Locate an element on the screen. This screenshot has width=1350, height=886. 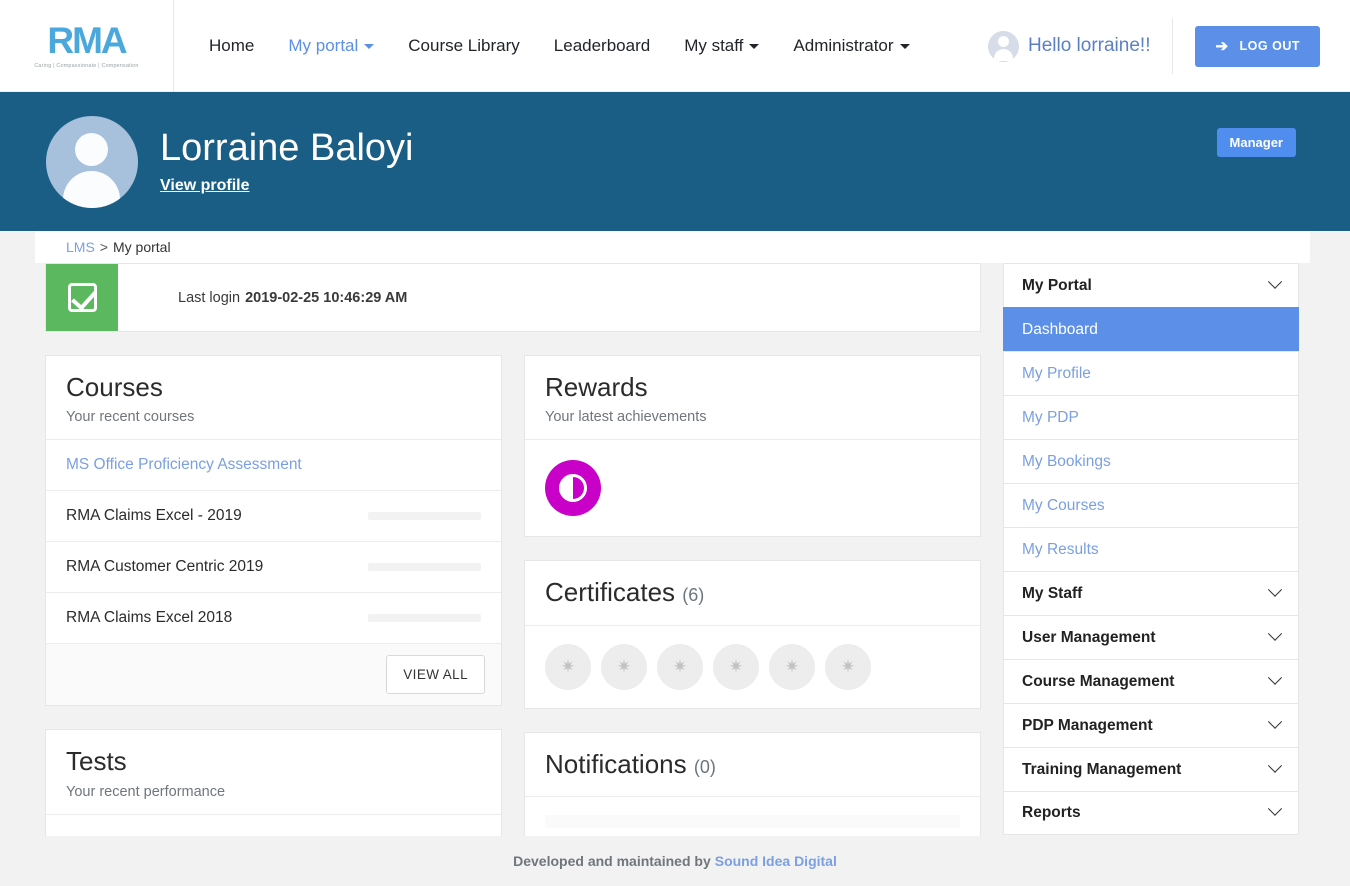
contrast-circle-icon is located at coordinates (573, 488).